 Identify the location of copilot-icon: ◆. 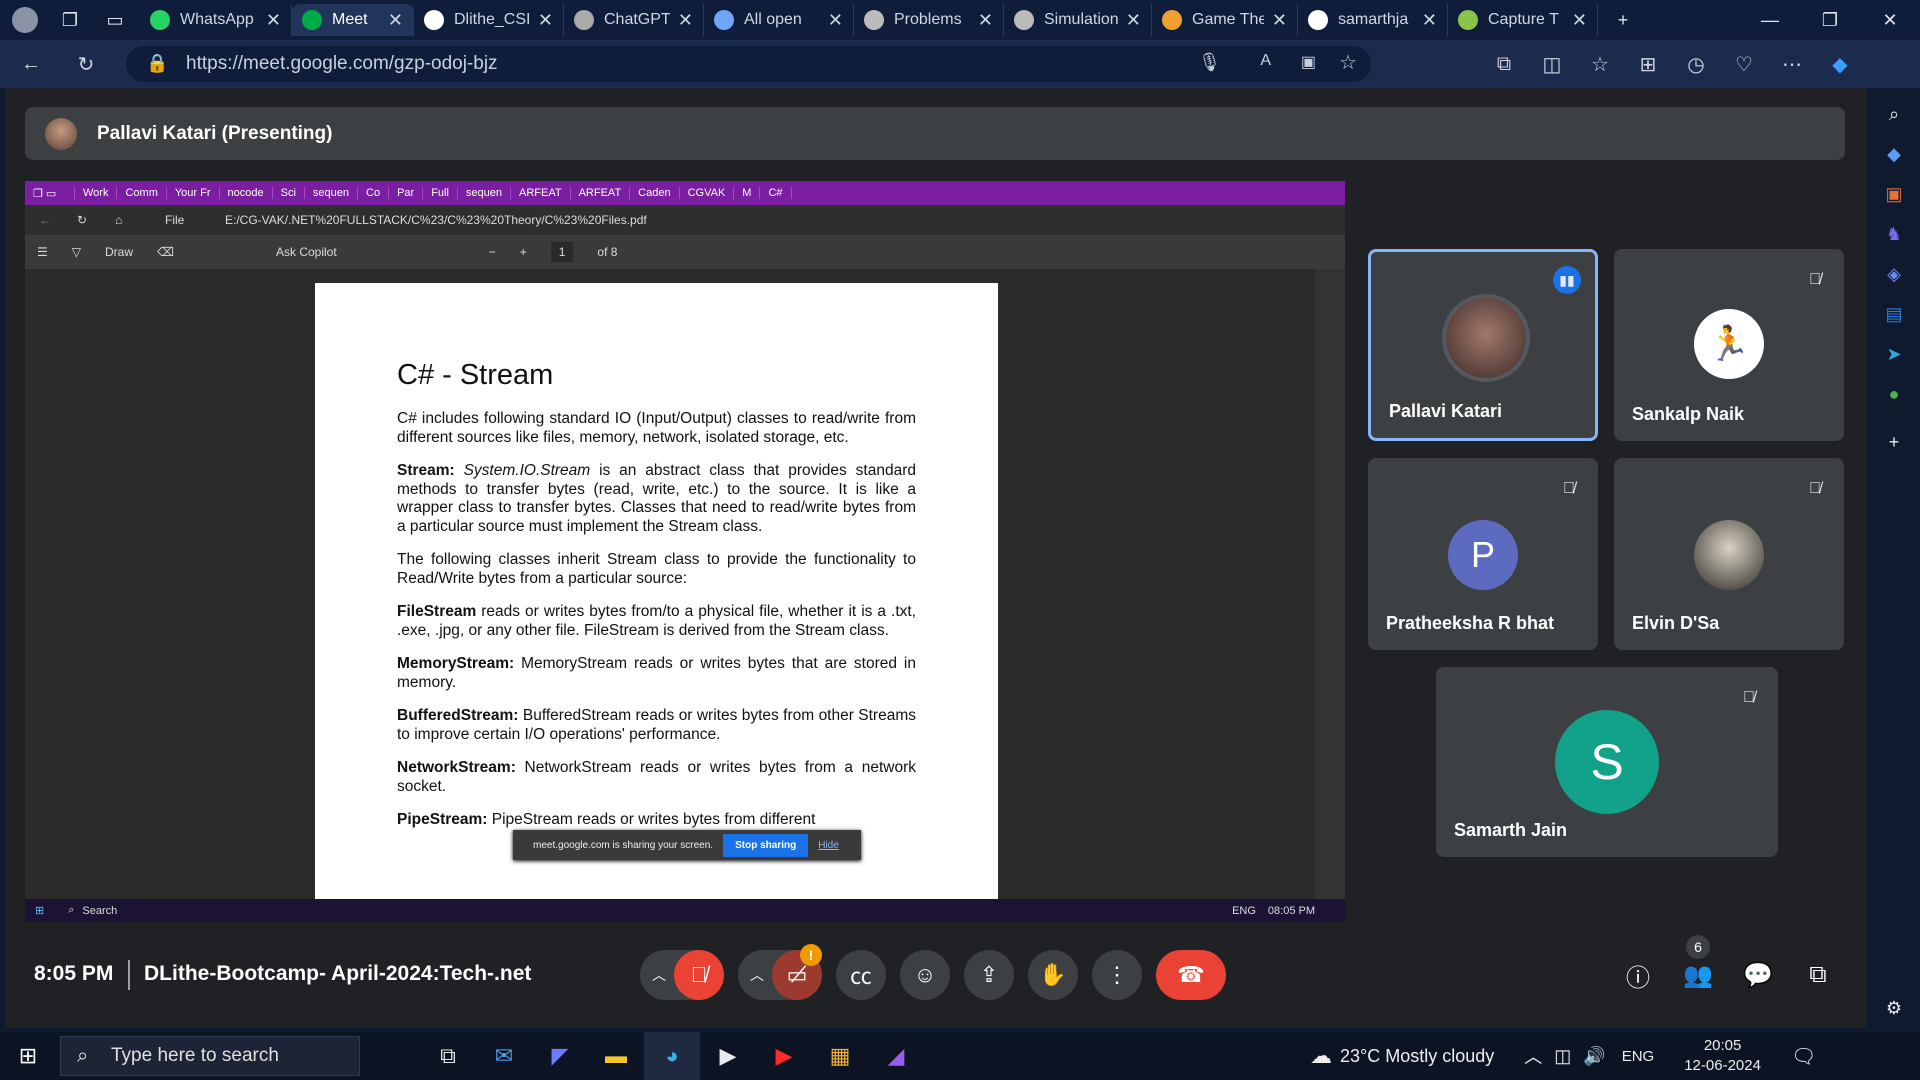
(1840, 64).